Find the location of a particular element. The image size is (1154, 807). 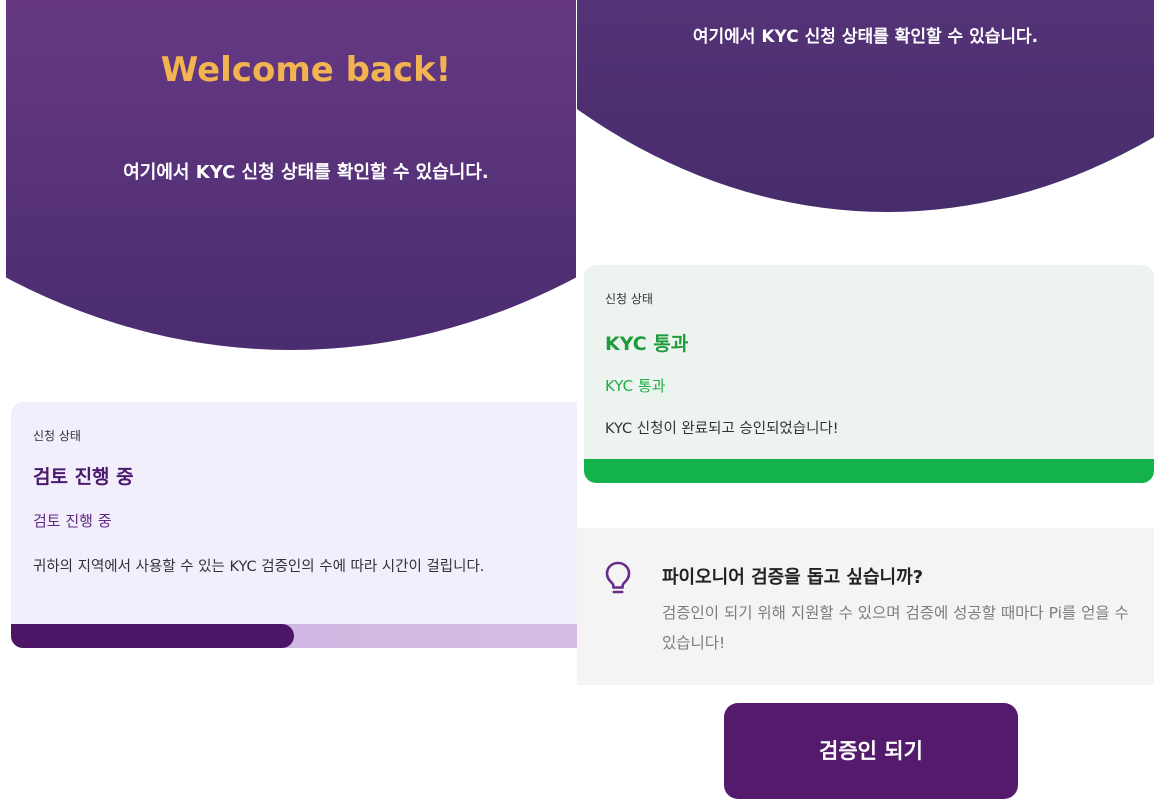

status-value: 검토 진행 중 is located at coordinates (72, 521).